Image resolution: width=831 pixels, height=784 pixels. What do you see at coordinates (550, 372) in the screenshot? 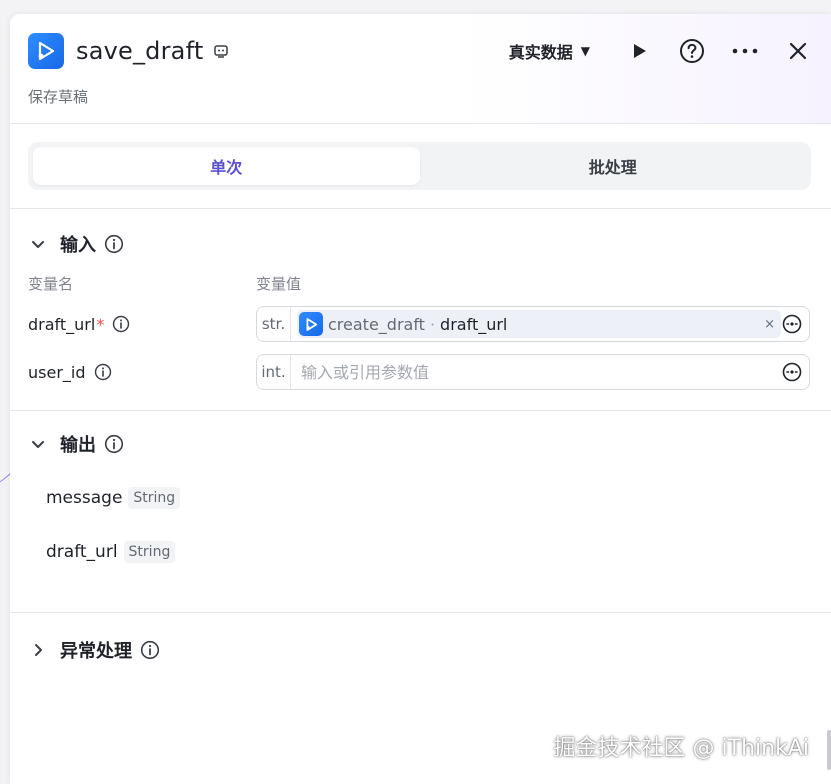
I see `user-id-input` at bounding box center [550, 372].